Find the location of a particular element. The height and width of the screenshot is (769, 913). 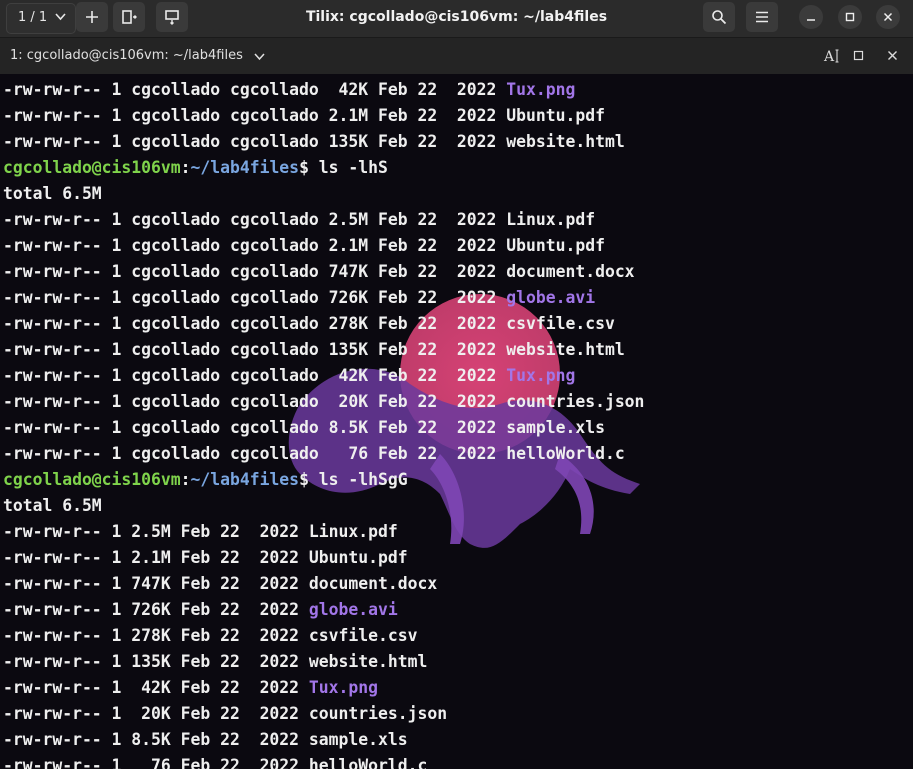

maximize-button is located at coordinates (850, 17).